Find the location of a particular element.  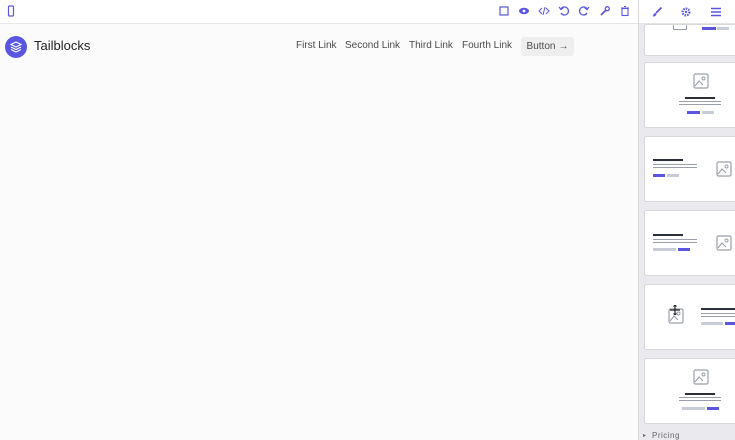

nav-button: Button → is located at coordinates (547, 46).